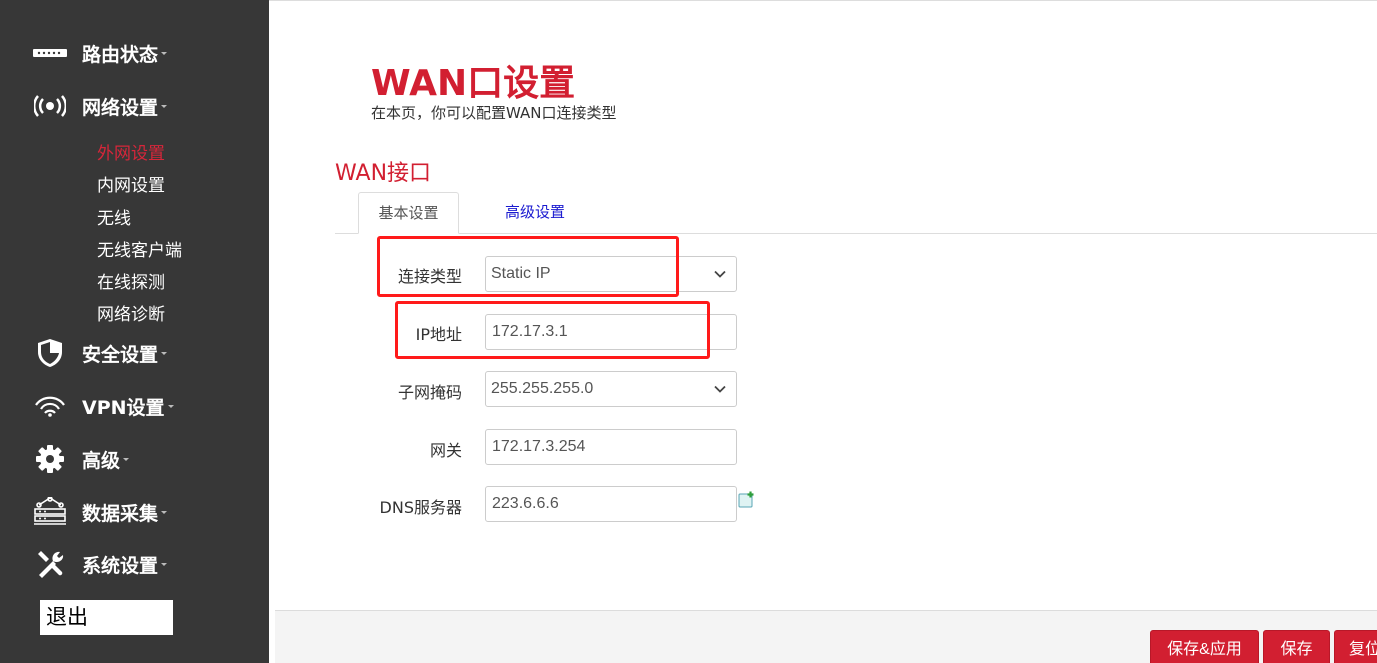 This screenshot has height=663, width=1377. What do you see at coordinates (611, 274) in the screenshot?
I see `connection-type-select: Static IP` at bounding box center [611, 274].